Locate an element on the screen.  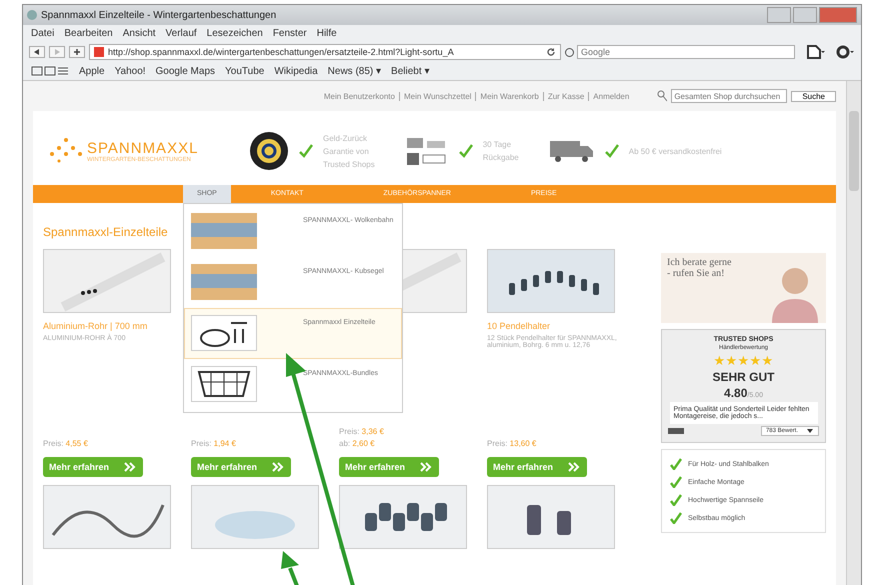
menu-item: Lesezeichen is located at coordinates (234, 33).